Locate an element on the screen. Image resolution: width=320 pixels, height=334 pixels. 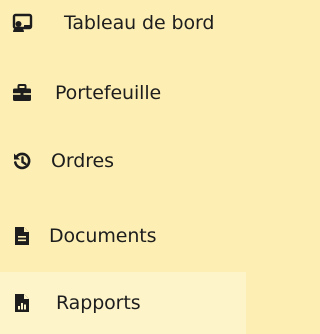
sidebar-item-label: Portefeuille is located at coordinates (108, 93).